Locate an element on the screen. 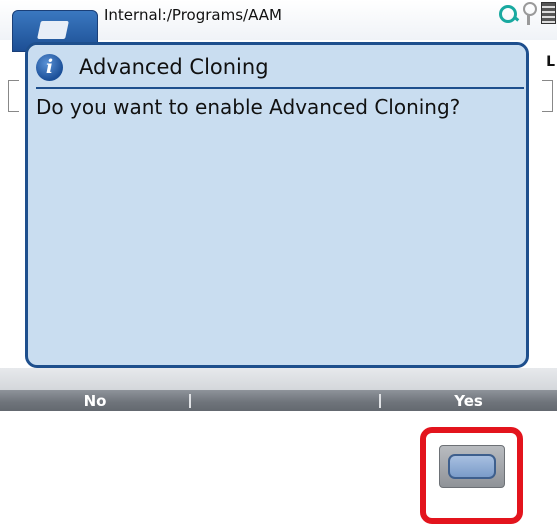 The image size is (557, 527). dialog-message: Do you want to enable Advanced Cloning? is located at coordinates (248, 107).